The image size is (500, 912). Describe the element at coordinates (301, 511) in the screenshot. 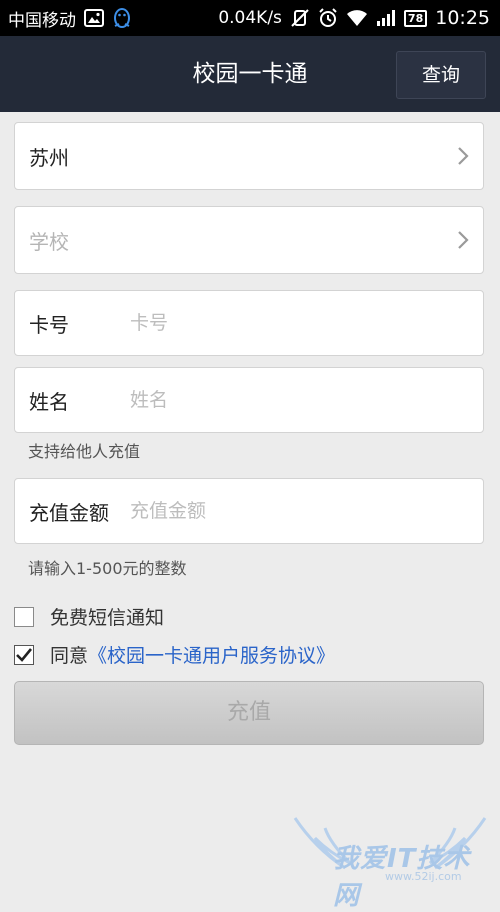

I see `amount-input` at that location.